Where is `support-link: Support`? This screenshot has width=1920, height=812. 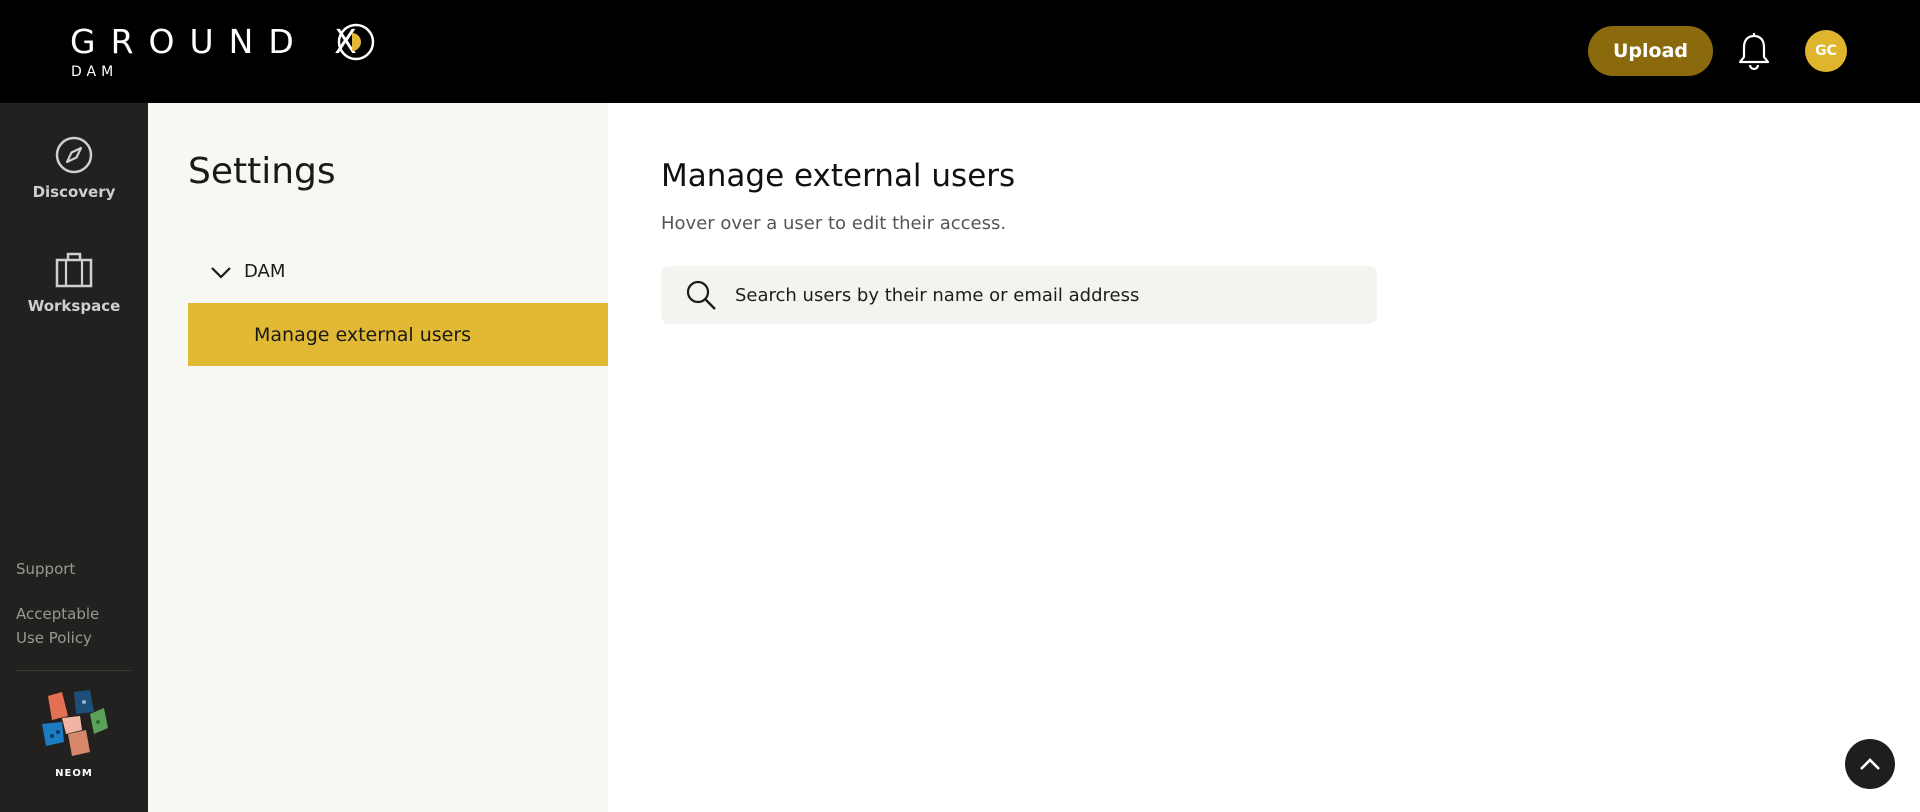 support-link: Support is located at coordinates (45, 569).